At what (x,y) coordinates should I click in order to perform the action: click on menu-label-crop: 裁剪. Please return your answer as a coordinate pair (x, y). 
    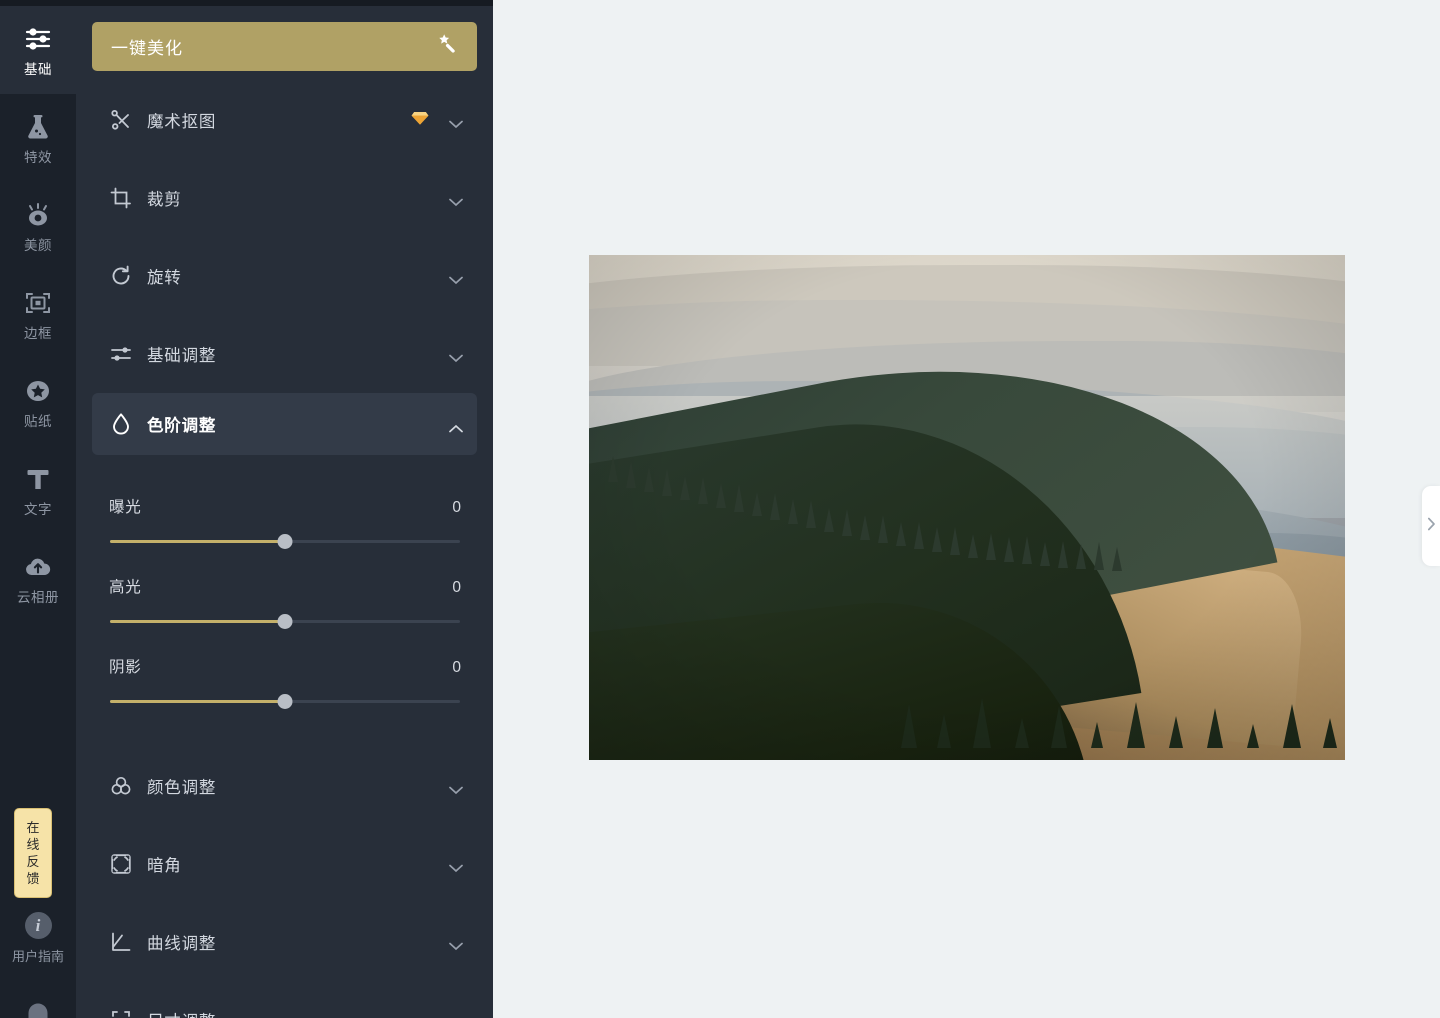
    Looking at the image, I should click on (164, 200).